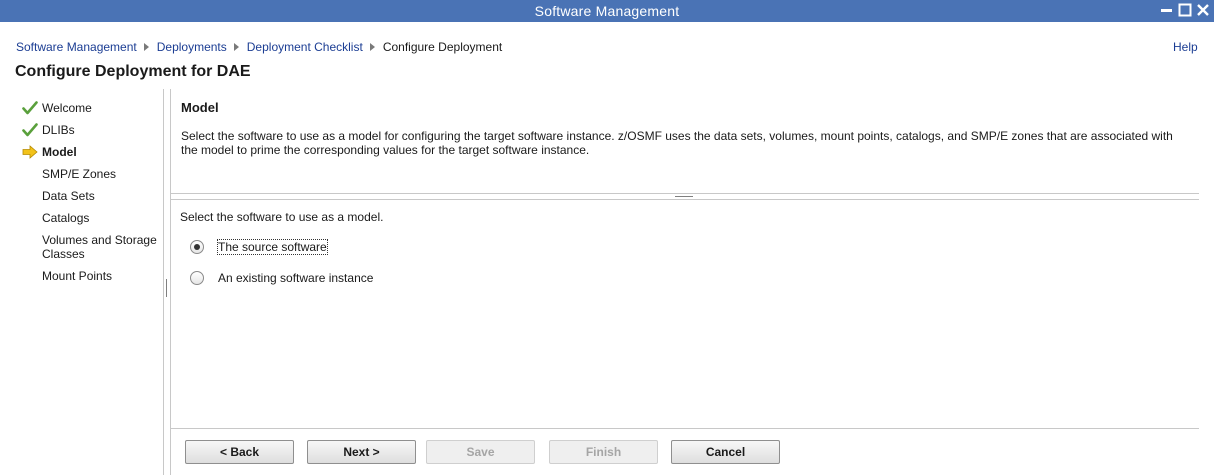 The height and width of the screenshot is (475, 1214). I want to click on step-data-sets: Data Sets, so click(68, 196).